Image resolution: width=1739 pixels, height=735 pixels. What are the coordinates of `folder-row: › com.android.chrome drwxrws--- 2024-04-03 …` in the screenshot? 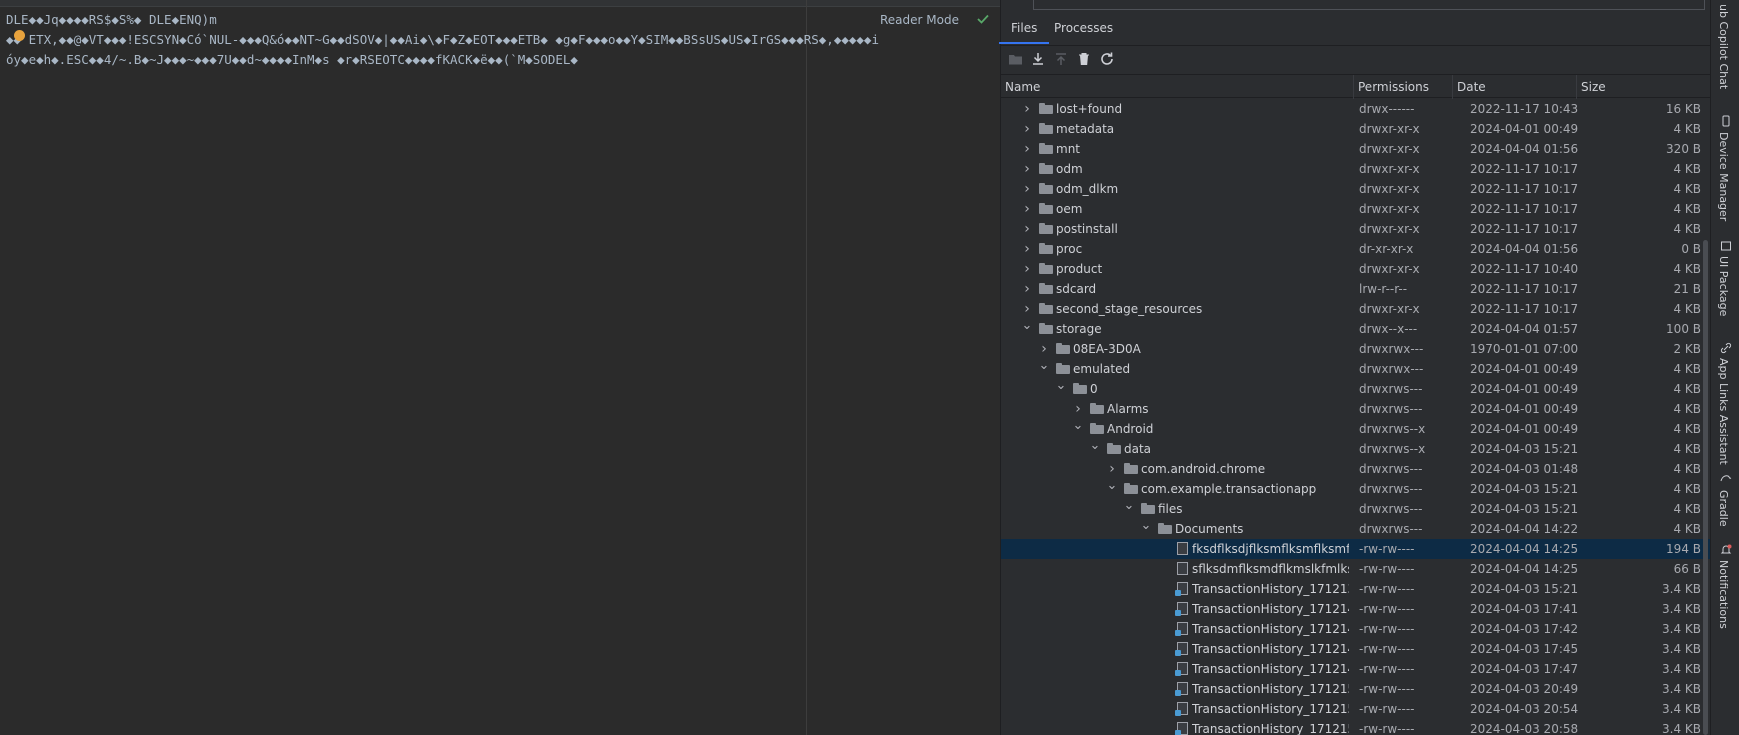 It's located at (1355, 469).